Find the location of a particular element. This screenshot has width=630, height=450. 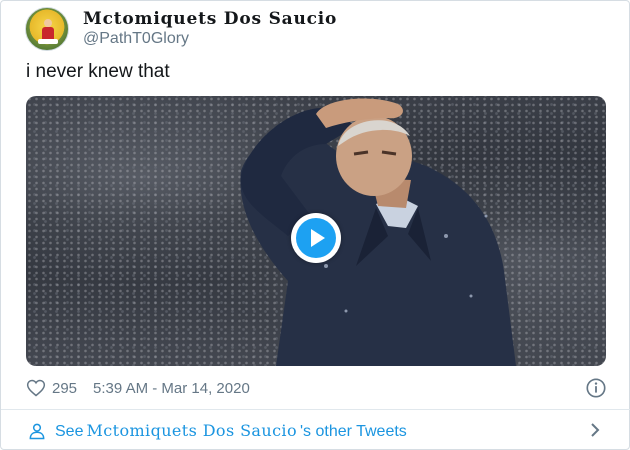

tweet-header: Mctomiquets Dos Saucio @PathT0Glory is located at coordinates (181, 29).